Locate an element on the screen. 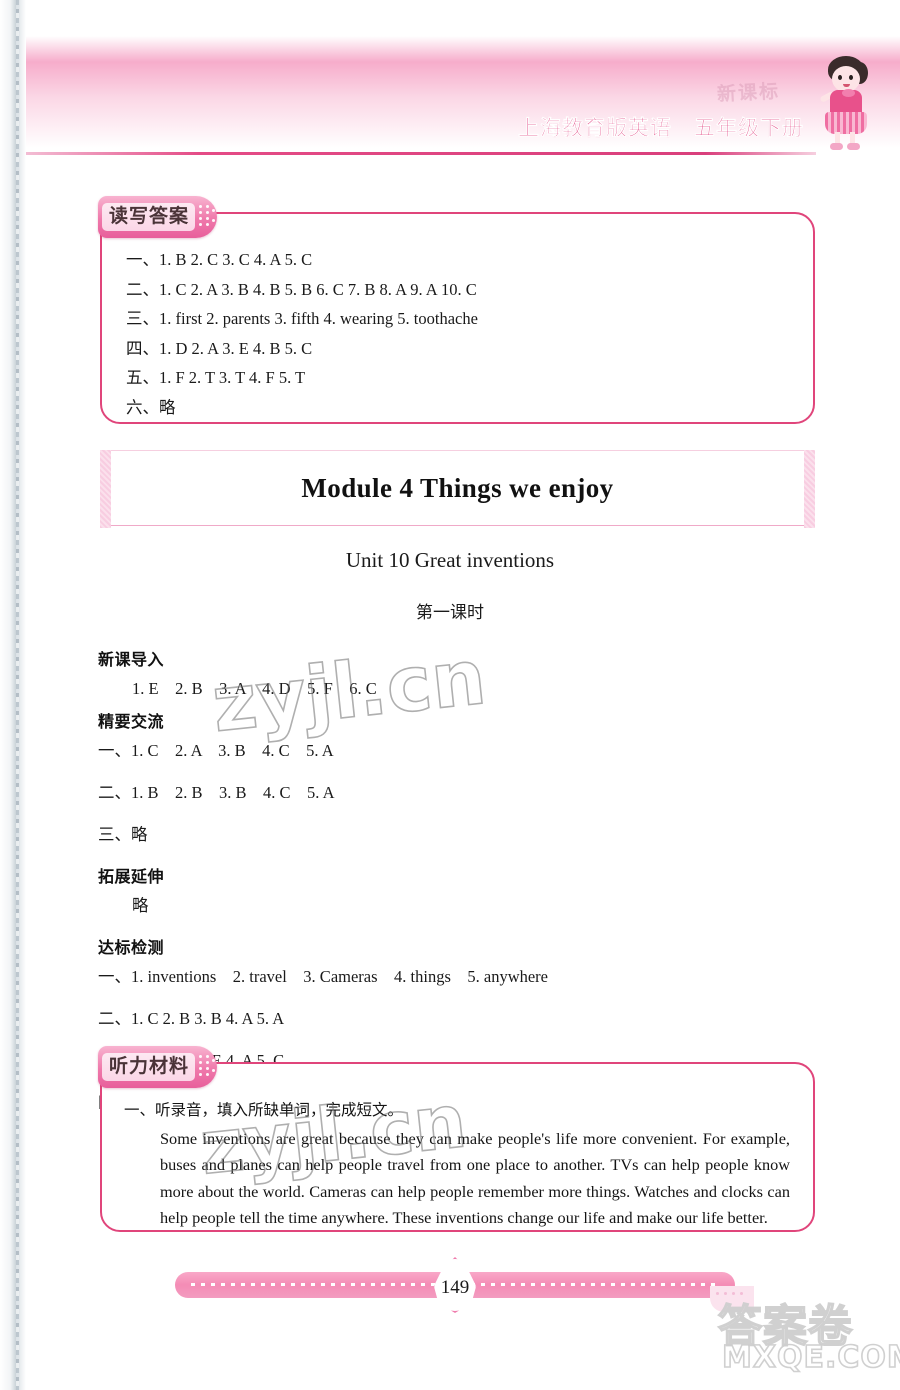 This screenshot has height=1390, width=900. mascot-girl-icon is located at coordinates (847, 100).